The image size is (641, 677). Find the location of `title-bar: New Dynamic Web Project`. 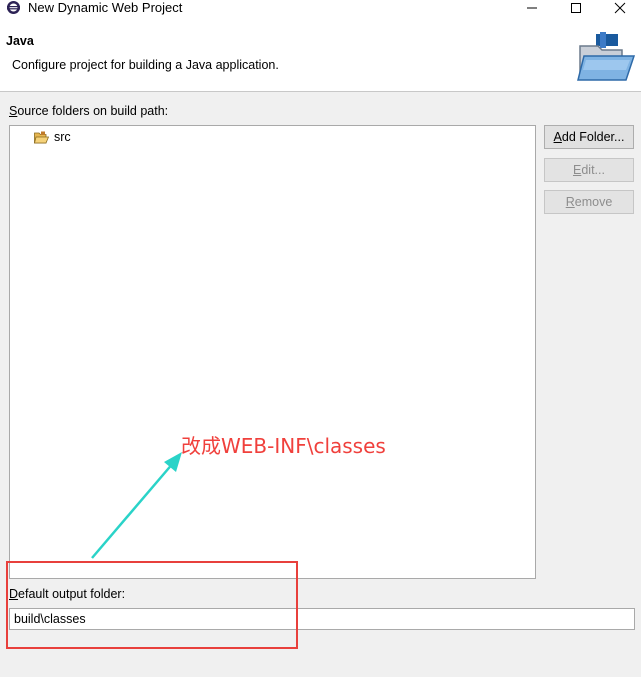

title-bar: New Dynamic Web Project is located at coordinates (320, 9).